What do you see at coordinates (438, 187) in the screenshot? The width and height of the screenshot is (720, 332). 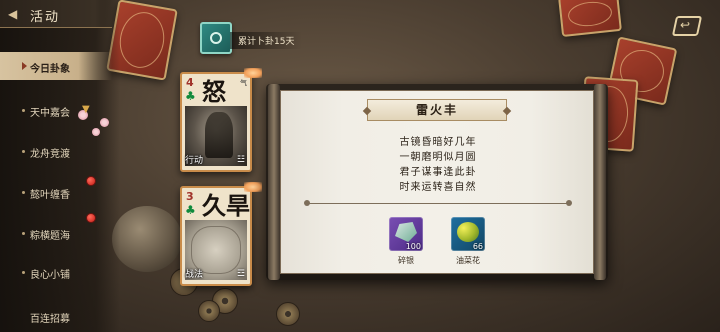 I see `poem-line: 时来运转喜自然` at bounding box center [438, 187].